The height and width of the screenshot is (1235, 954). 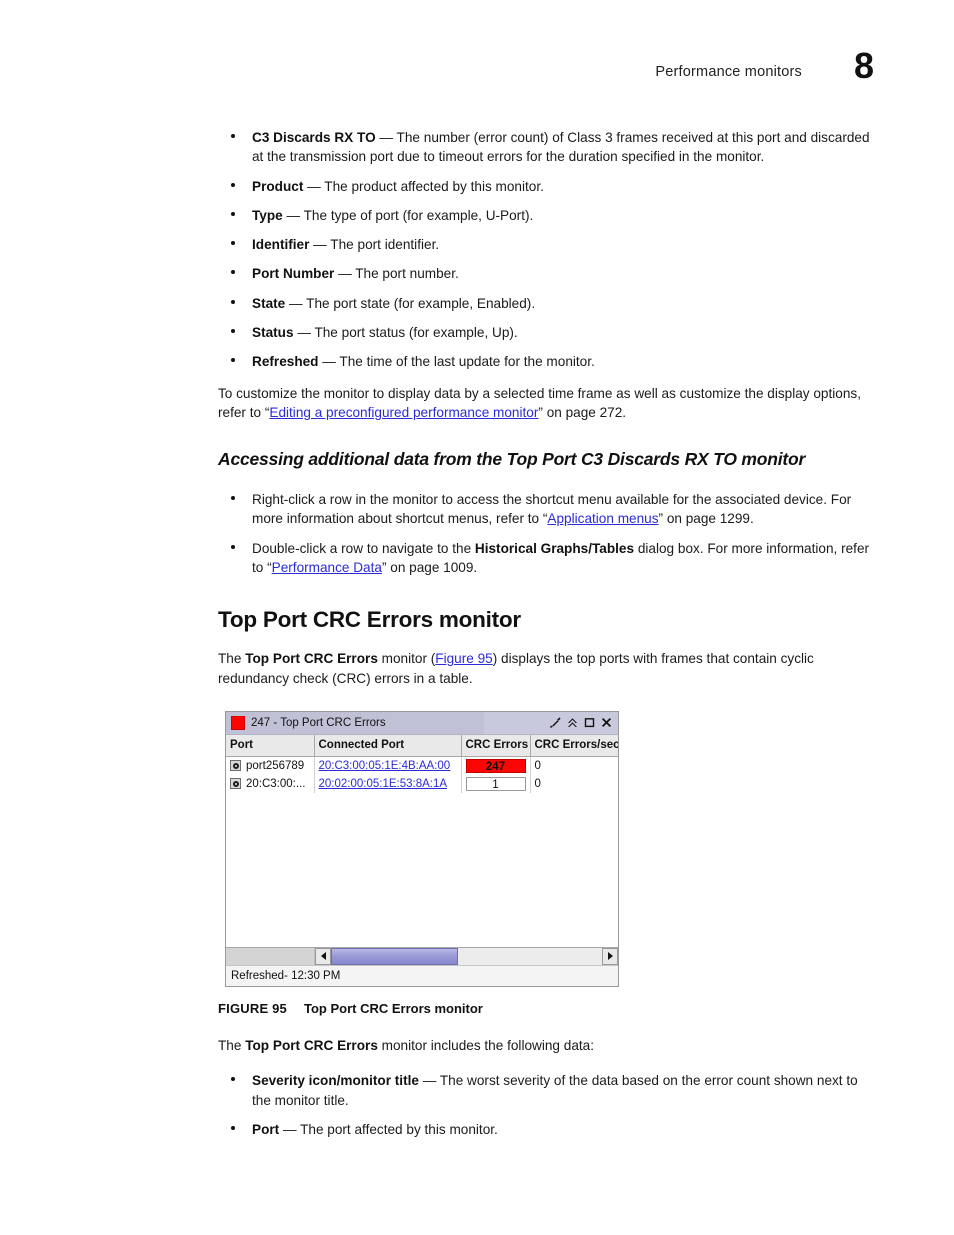 What do you see at coordinates (293, 274) in the screenshot?
I see `term: Port Number` at bounding box center [293, 274].